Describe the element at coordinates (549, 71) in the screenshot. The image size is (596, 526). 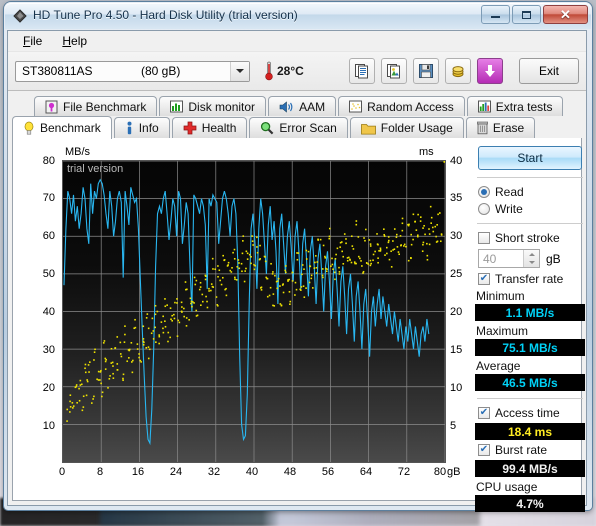
I see `exit-button: Exit` at that location.